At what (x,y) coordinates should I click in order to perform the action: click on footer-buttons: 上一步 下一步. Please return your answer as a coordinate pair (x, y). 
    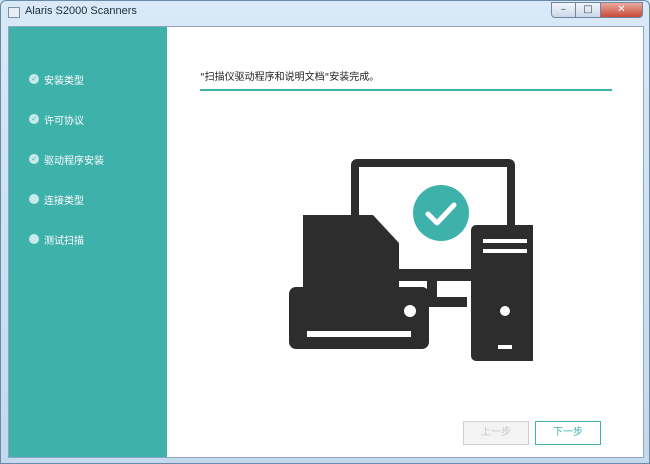
    Looking at the image, I should click on (535, 433).